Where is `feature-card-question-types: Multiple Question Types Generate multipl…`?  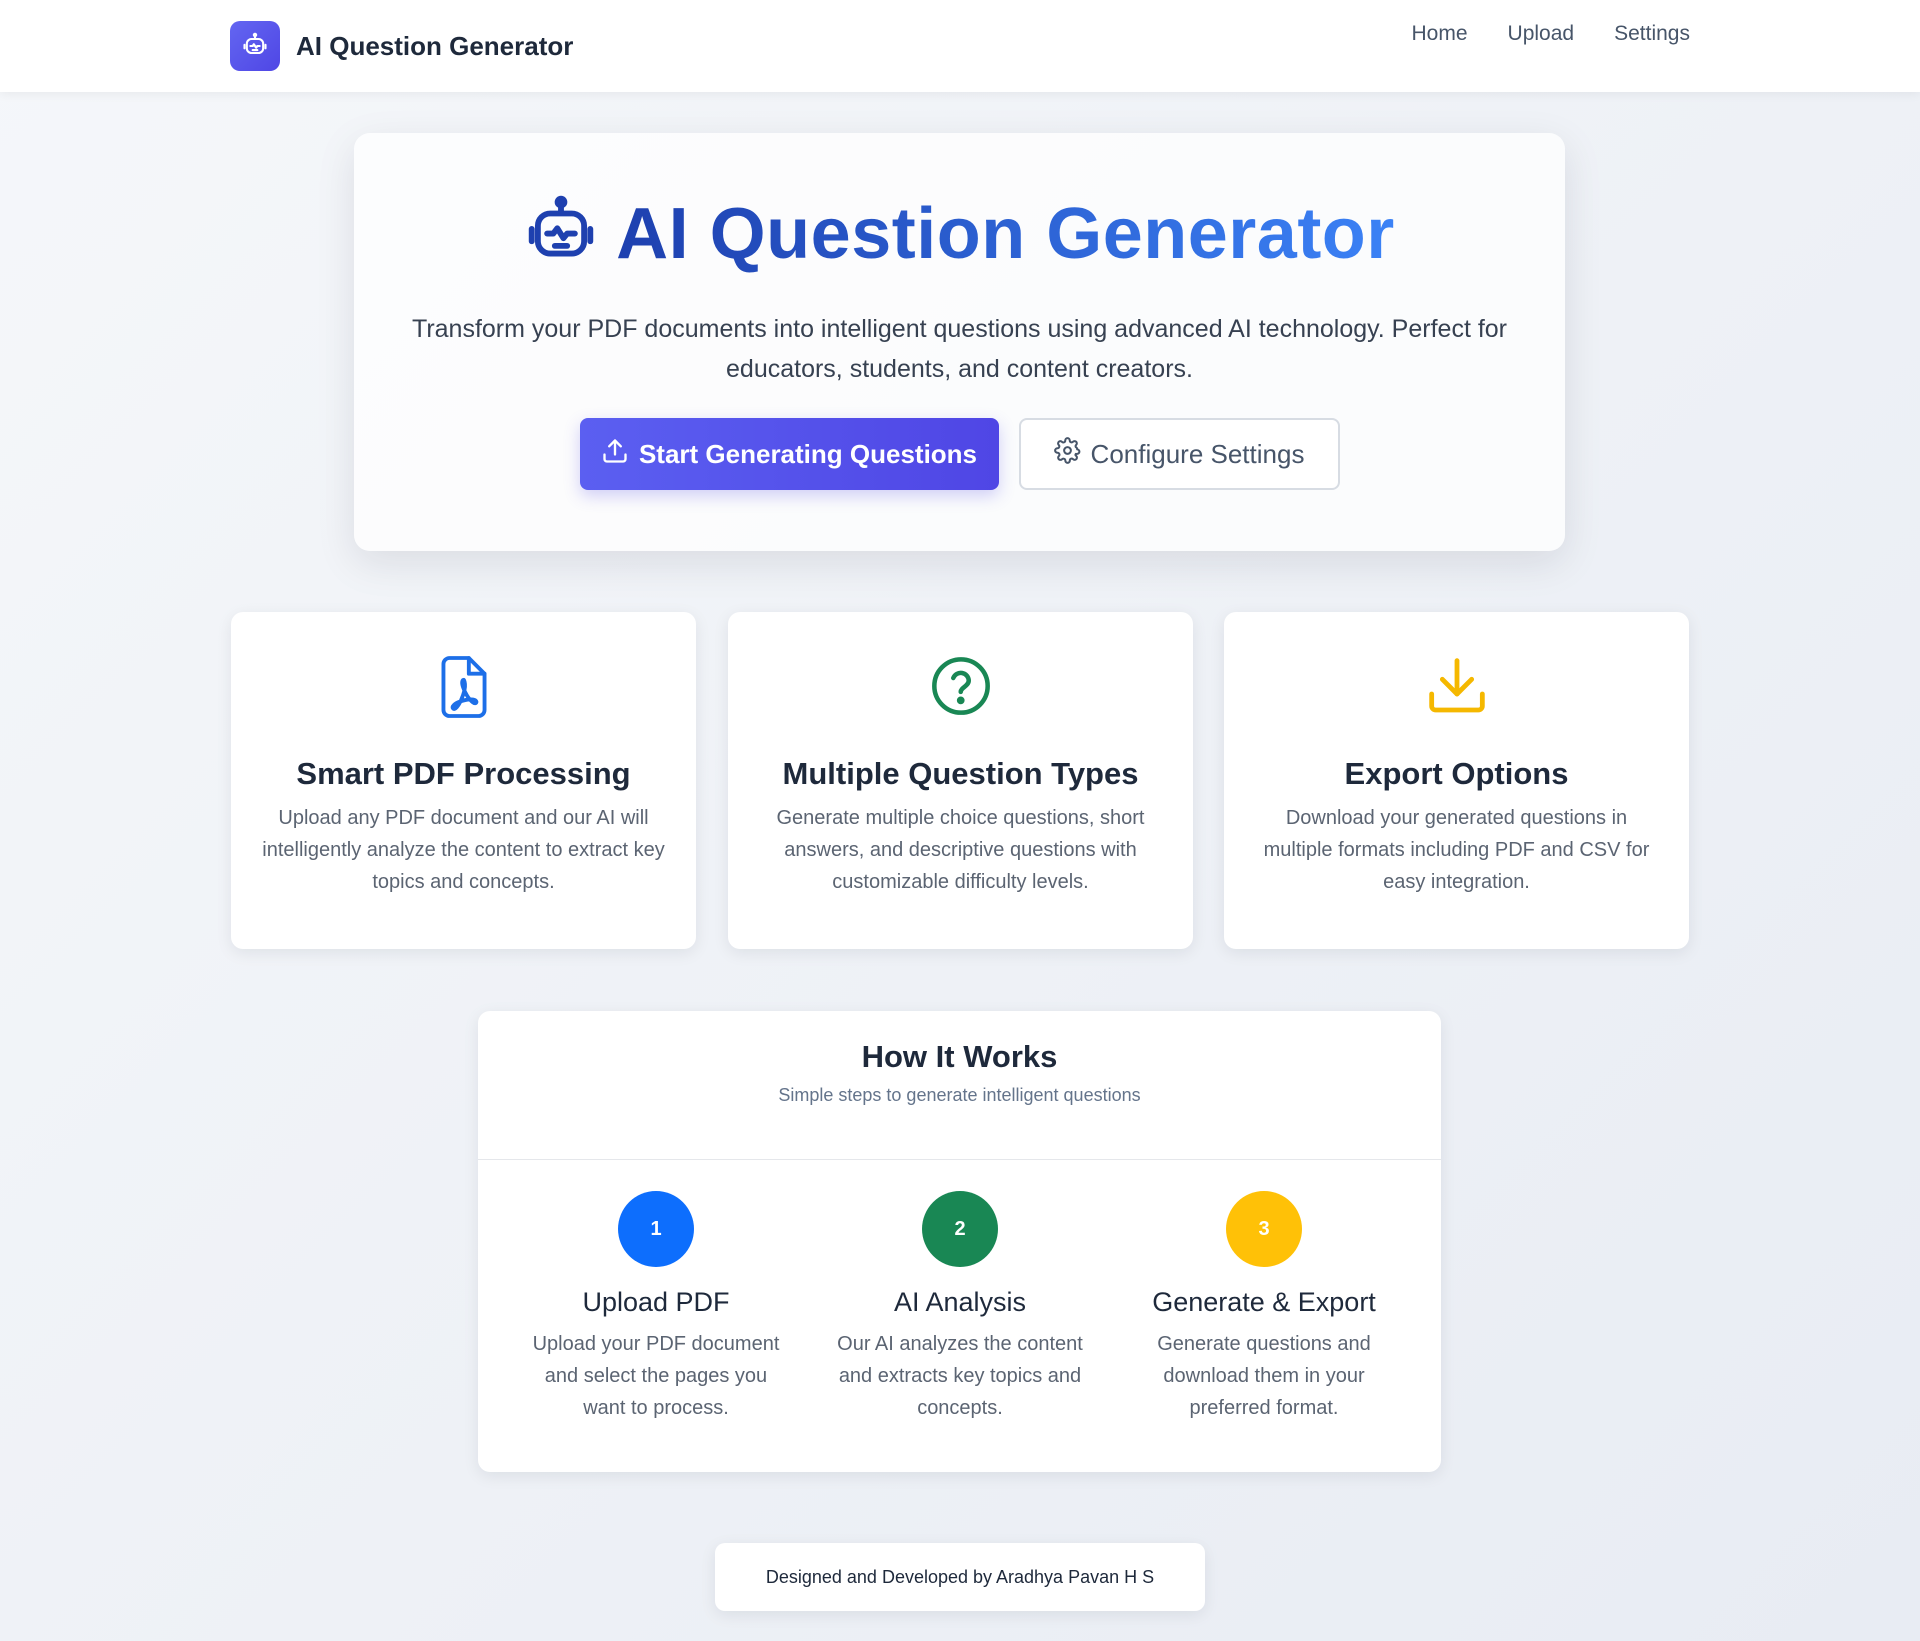
feature-card-question-types: Multiple Question Types Generate multipl… is located at coordinates (960, 780).